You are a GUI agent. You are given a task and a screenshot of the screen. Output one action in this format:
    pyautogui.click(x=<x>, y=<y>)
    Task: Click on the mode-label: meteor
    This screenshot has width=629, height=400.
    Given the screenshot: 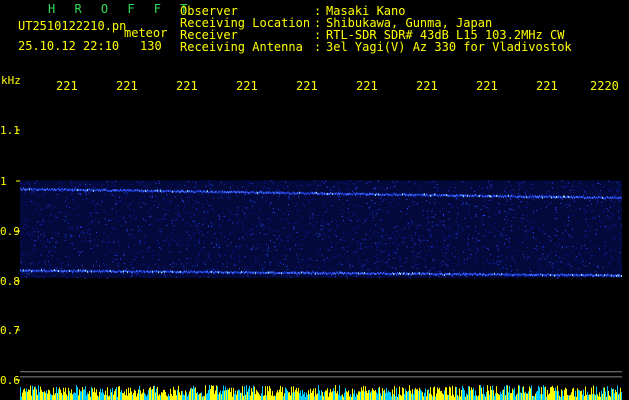 What is the action you would take?
    pyautogui.click(x=146, y=33)
    